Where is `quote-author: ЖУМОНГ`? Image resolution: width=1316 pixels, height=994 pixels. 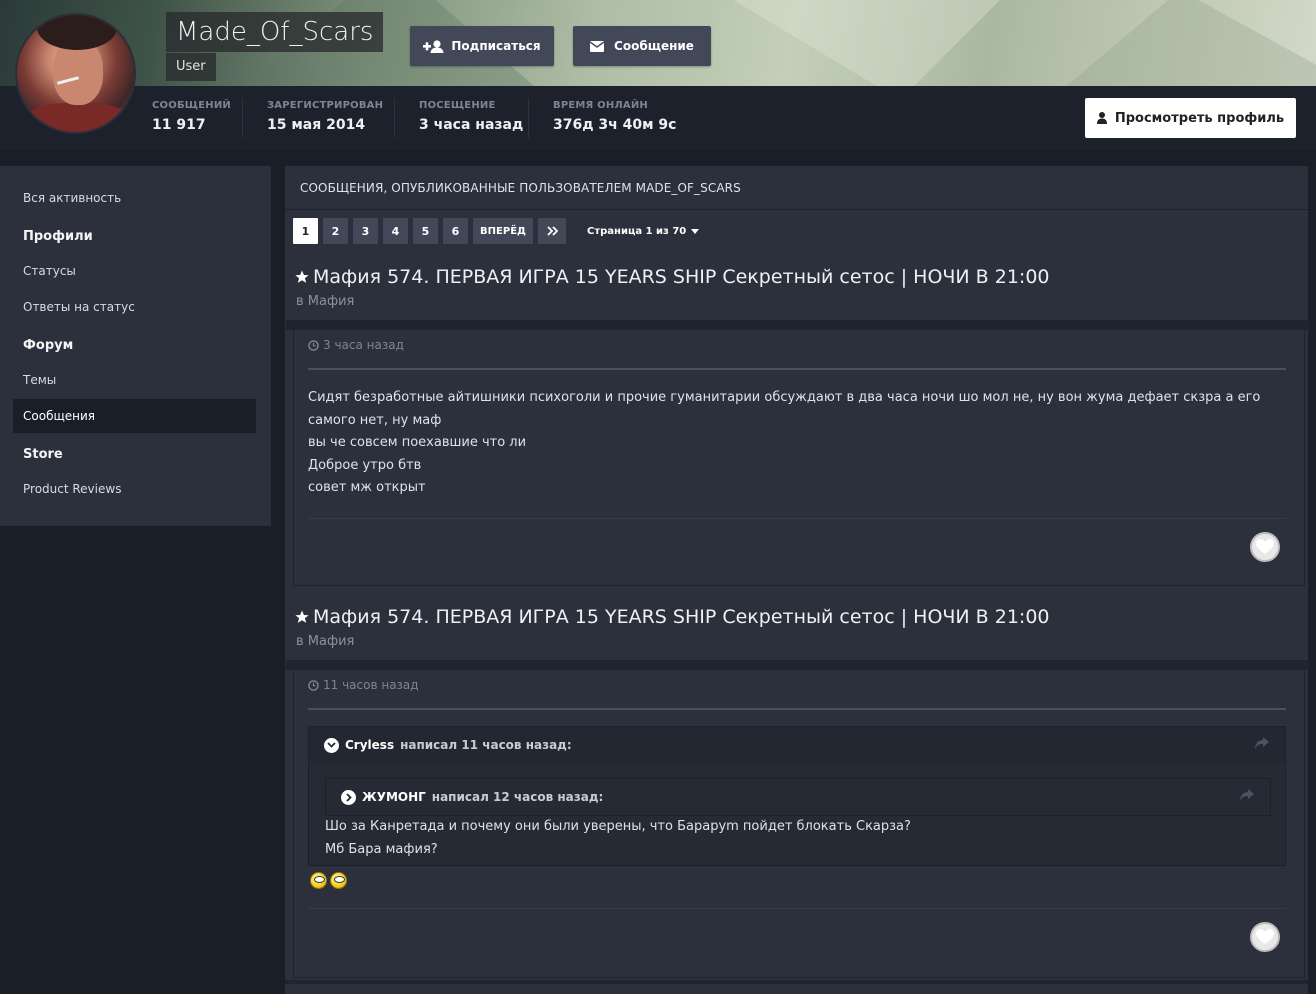
quote-author: ЖУМОНГ is located at coordinates (394, 797).